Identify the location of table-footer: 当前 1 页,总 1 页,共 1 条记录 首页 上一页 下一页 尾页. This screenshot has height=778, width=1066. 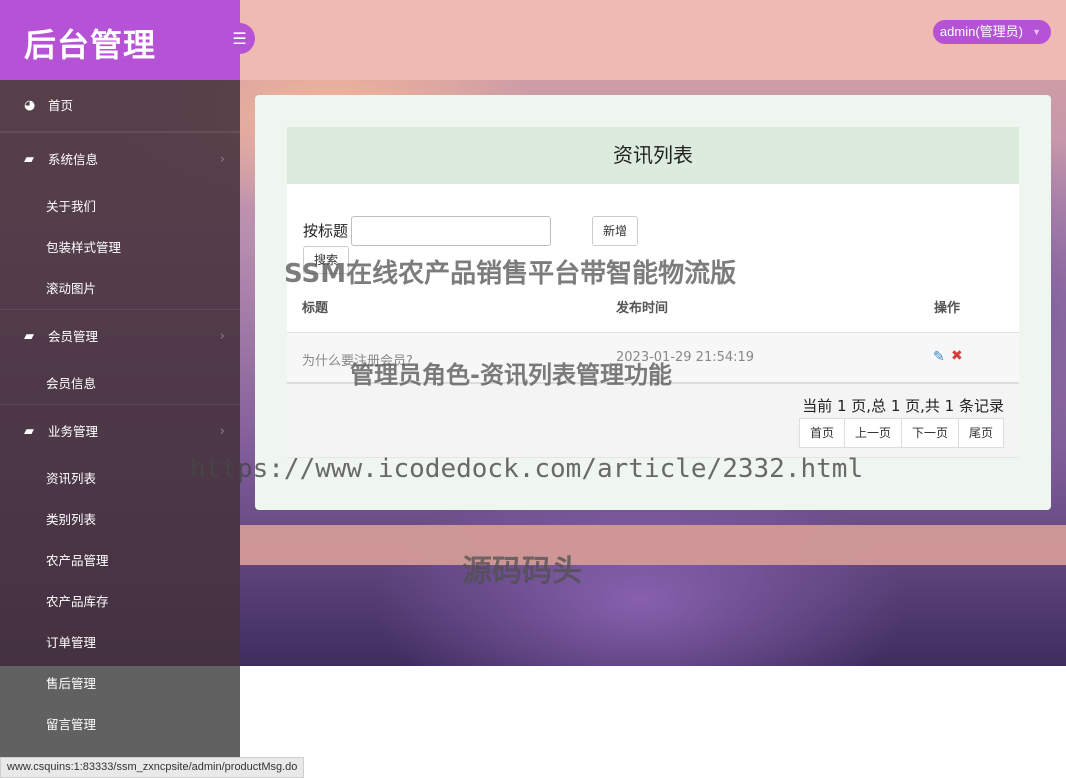
(653, 421).